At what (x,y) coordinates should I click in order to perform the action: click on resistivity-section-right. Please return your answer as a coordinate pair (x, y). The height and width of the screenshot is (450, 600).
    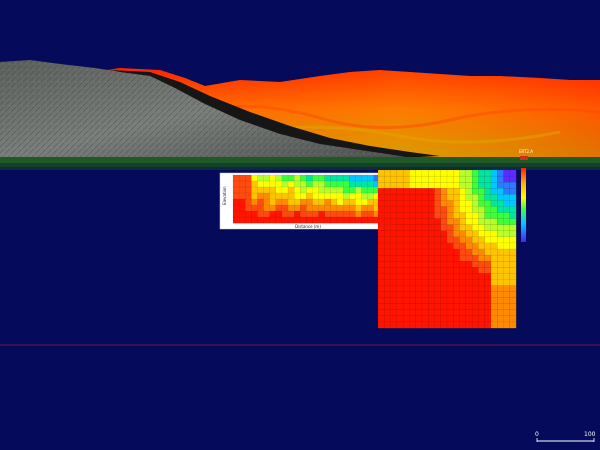
    Looking at the image, I should click on (447, 249).